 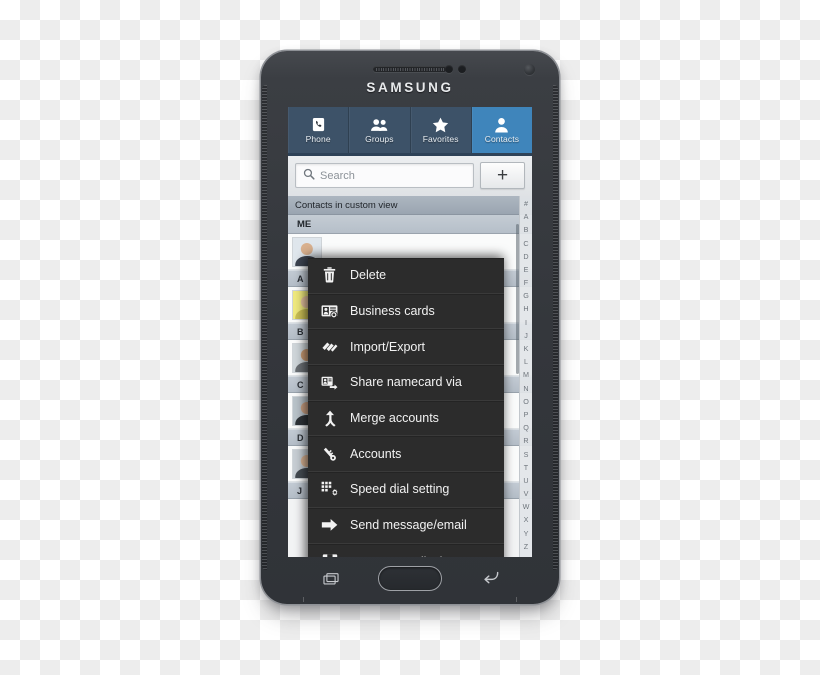 I want to click on index-letter-z: Z, so click(x=526, y=546).